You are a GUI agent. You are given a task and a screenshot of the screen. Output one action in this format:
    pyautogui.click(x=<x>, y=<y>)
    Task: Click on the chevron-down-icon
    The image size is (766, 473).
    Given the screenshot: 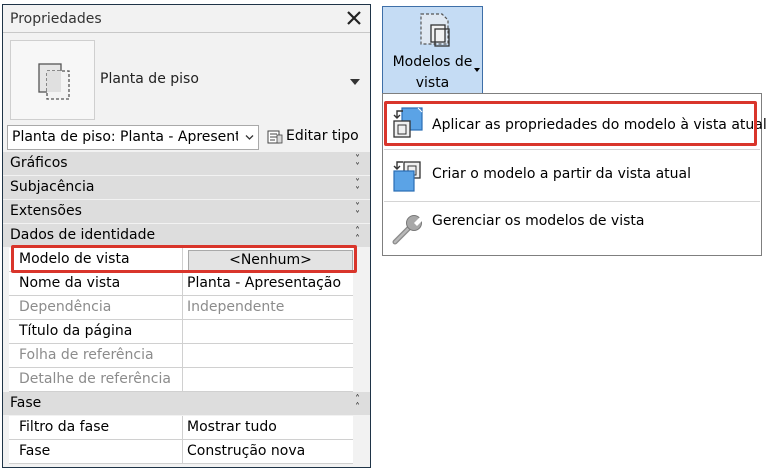 What is the action you would take?
    pyautogui.click(x=249, y=137)
    